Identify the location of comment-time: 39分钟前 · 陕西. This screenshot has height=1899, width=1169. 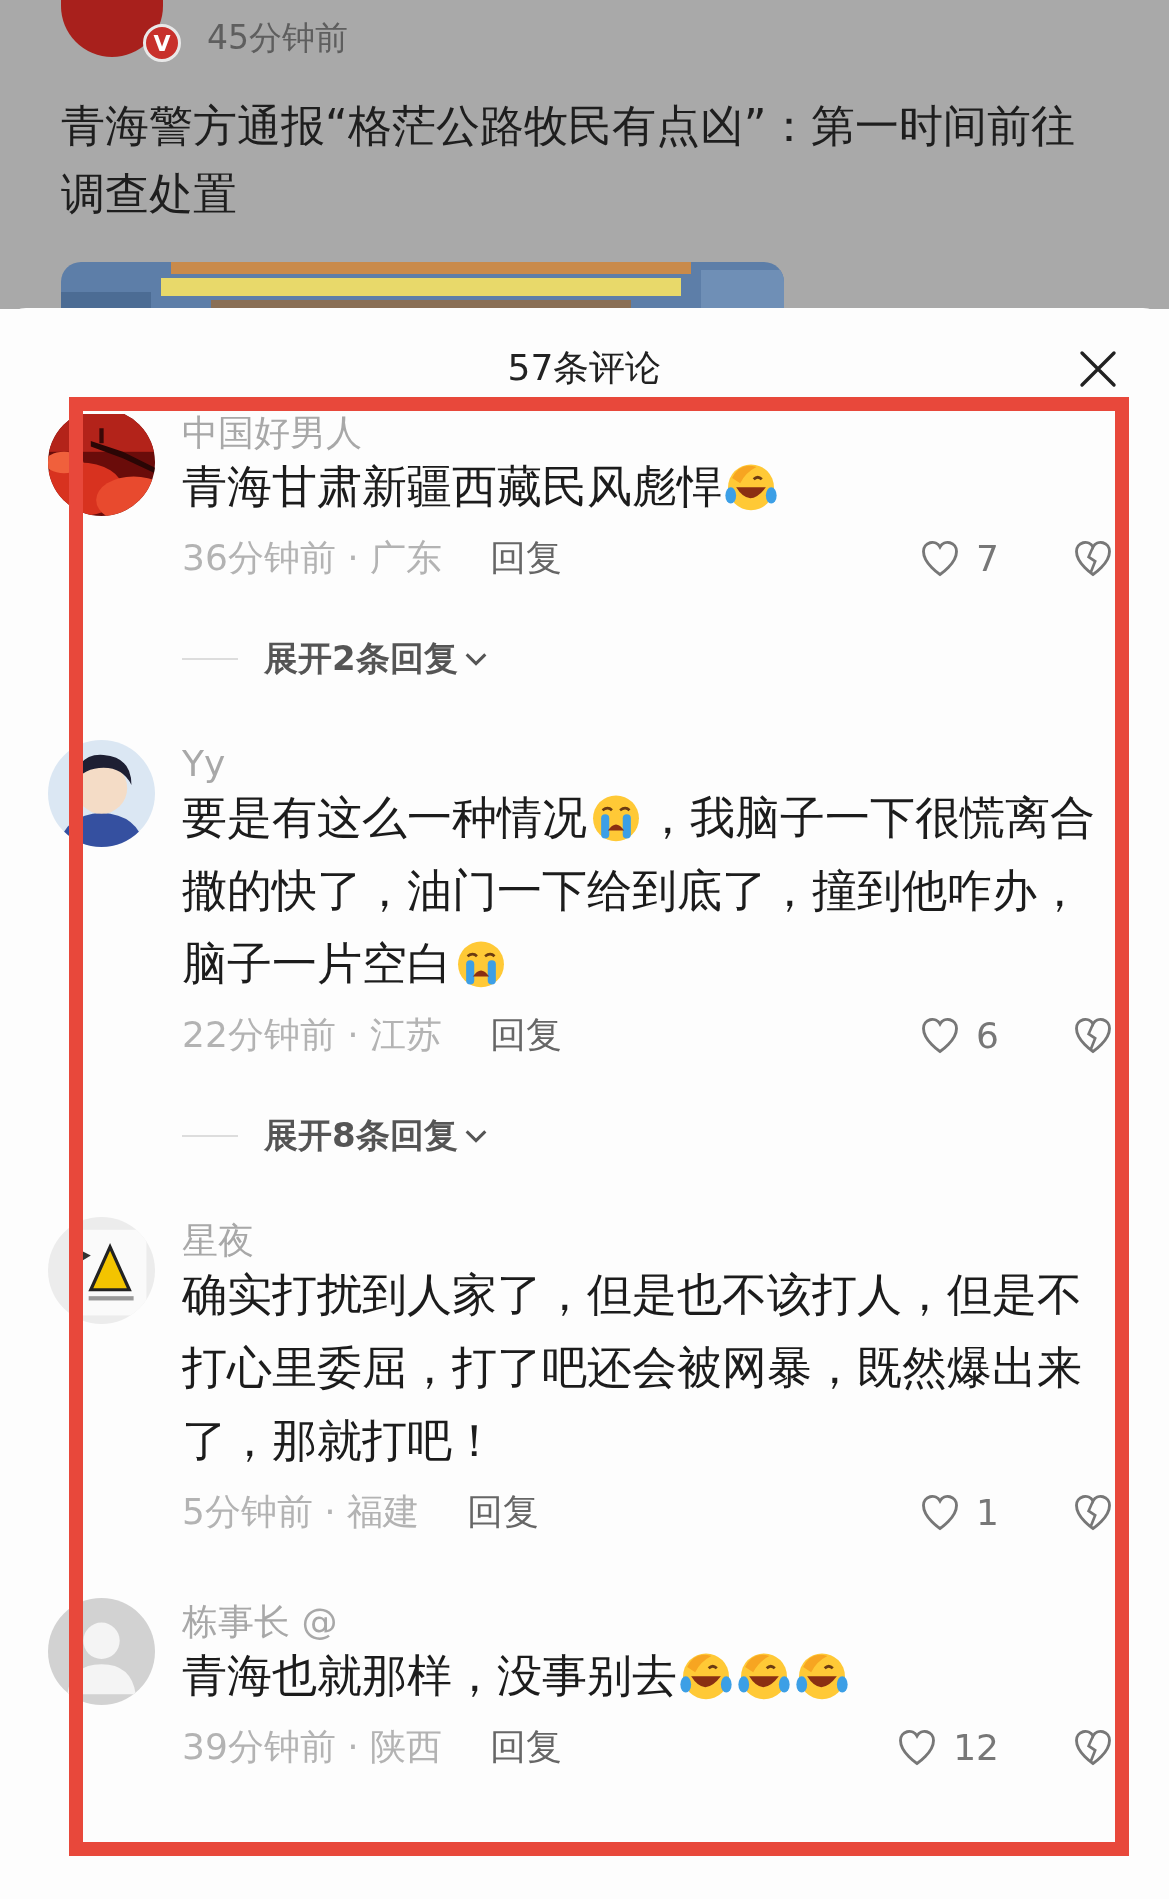
(312, 1746).